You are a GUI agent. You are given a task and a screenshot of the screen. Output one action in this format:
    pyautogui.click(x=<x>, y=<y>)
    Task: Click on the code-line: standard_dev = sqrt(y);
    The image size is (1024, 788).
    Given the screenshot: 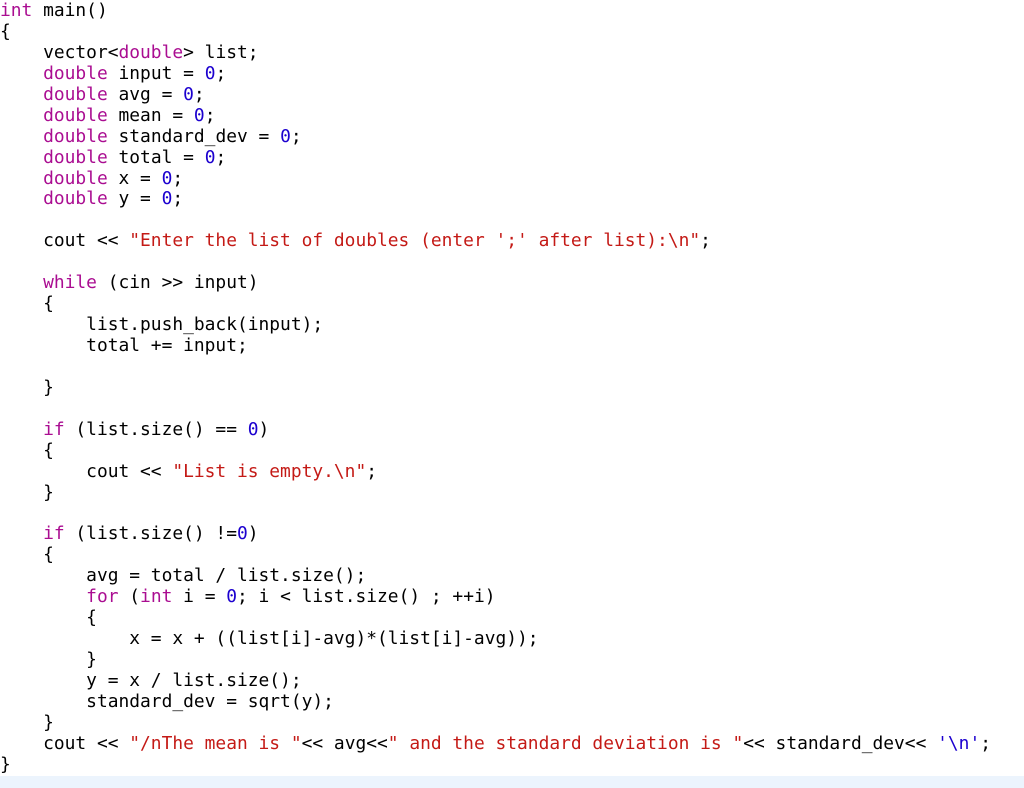 What is the action you would take?
    pyautogui.click(x=512, y=701)
    